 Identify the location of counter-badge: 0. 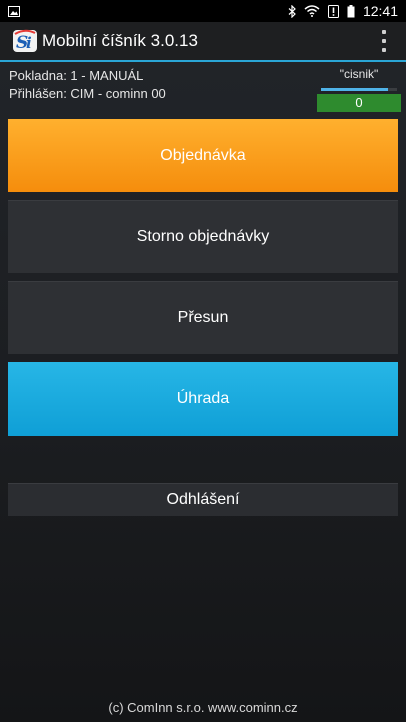
(359, 103).